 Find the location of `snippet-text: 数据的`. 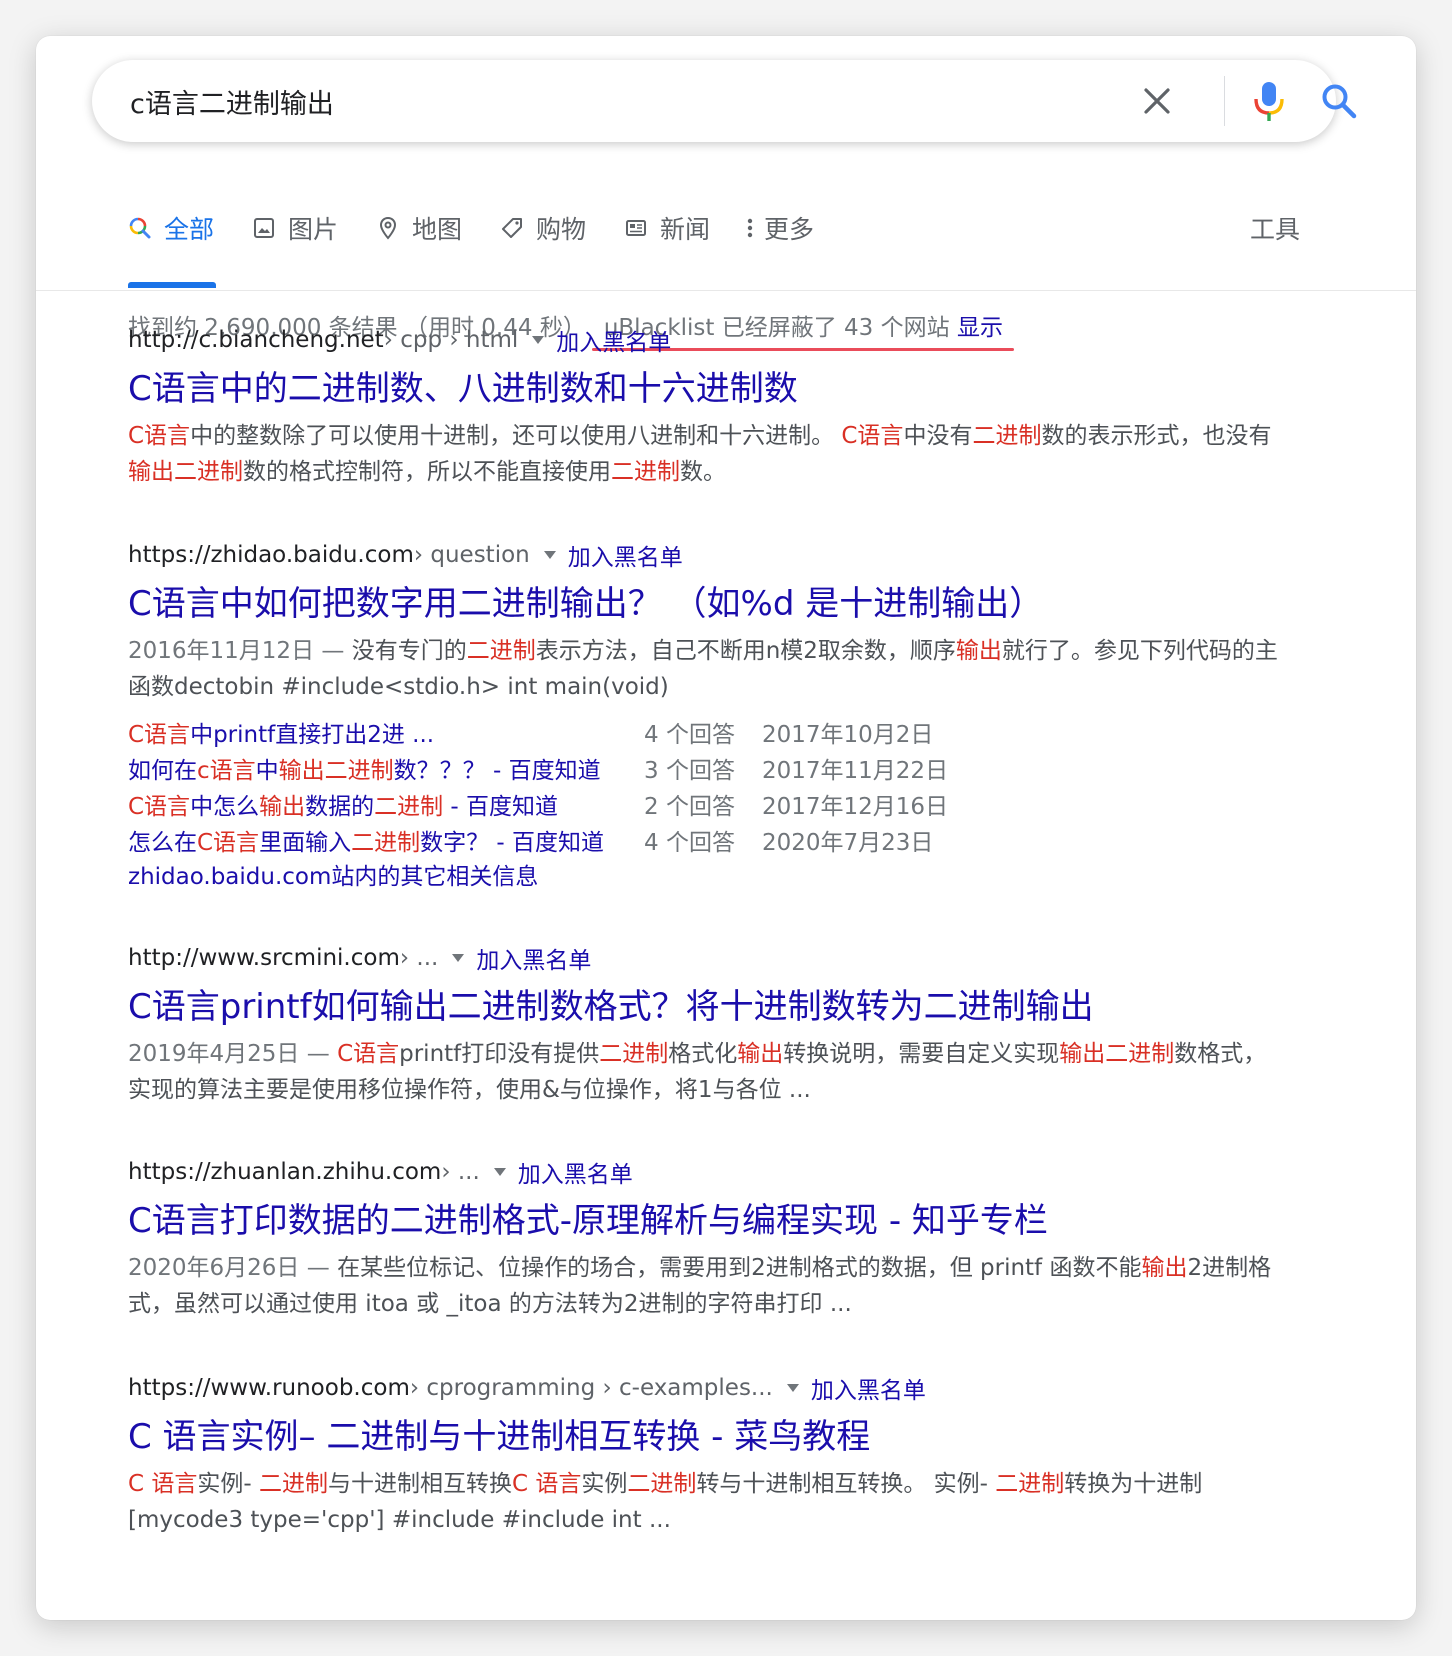

snippet-text: 数据的 is located at coordinates (340, 807).